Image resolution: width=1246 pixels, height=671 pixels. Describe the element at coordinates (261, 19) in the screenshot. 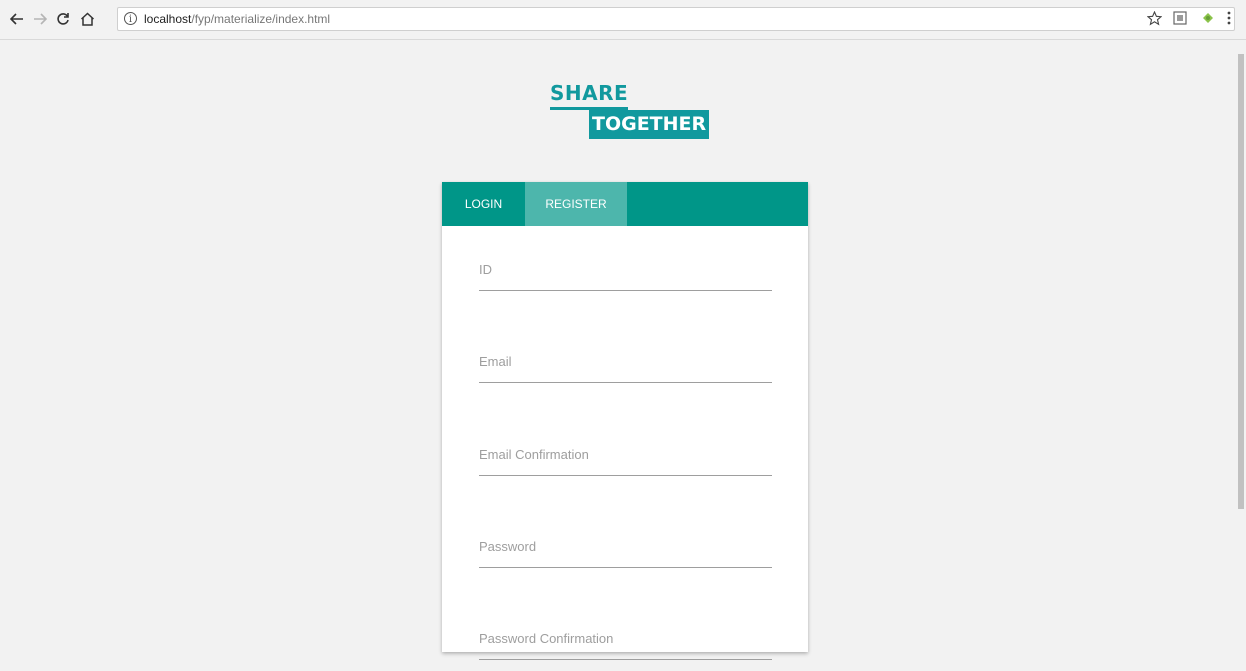

I see `url-path: /fyp/materialize/index.html` at that location.